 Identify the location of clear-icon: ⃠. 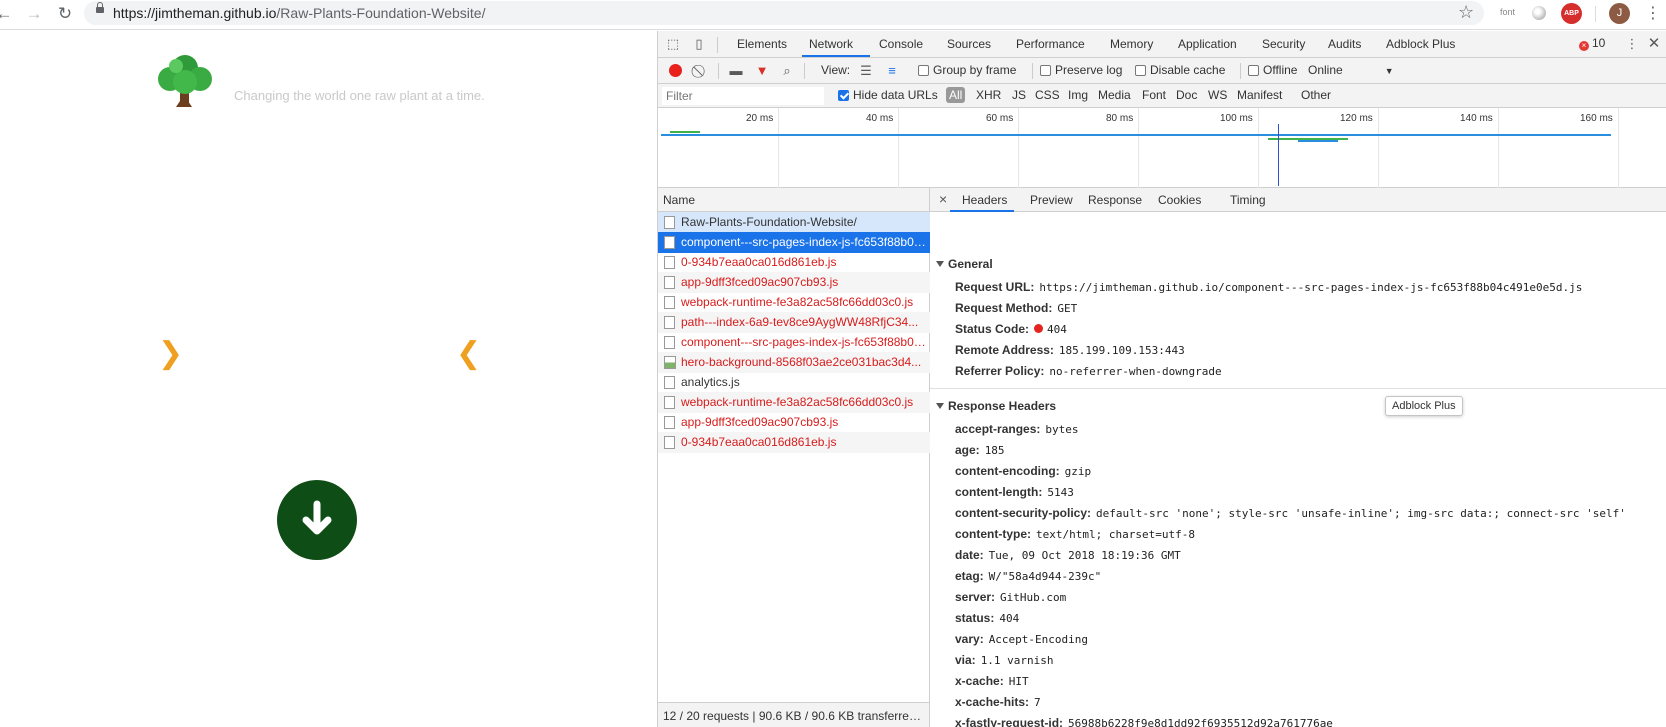
(701, 71).